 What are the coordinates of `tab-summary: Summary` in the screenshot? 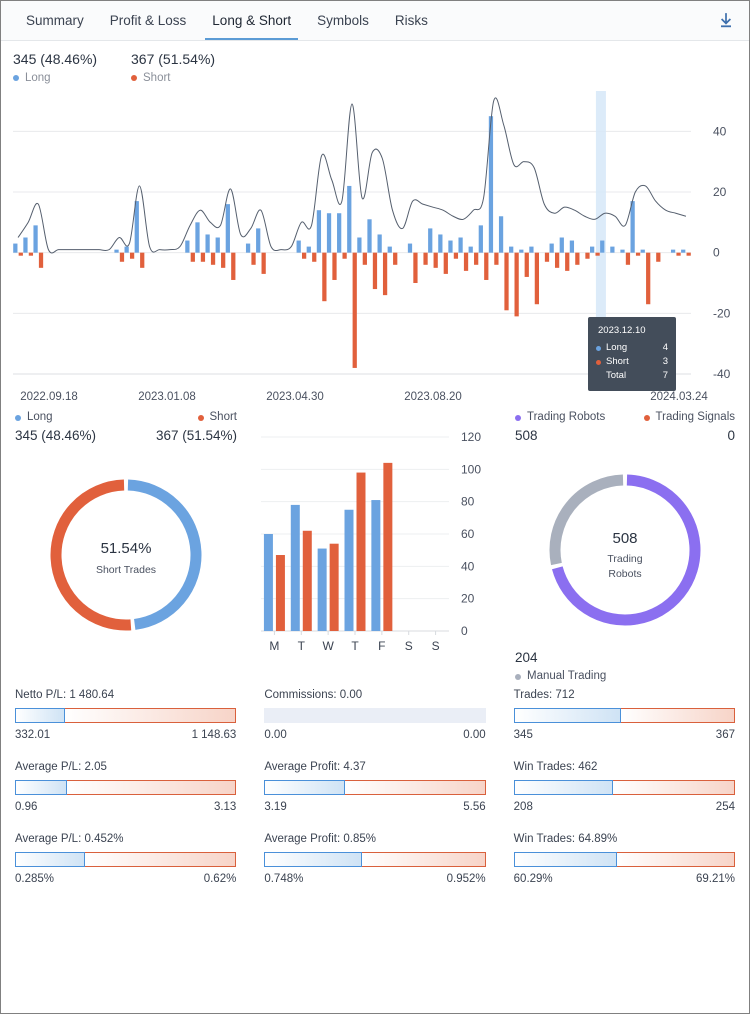 It's located at (55, 20).